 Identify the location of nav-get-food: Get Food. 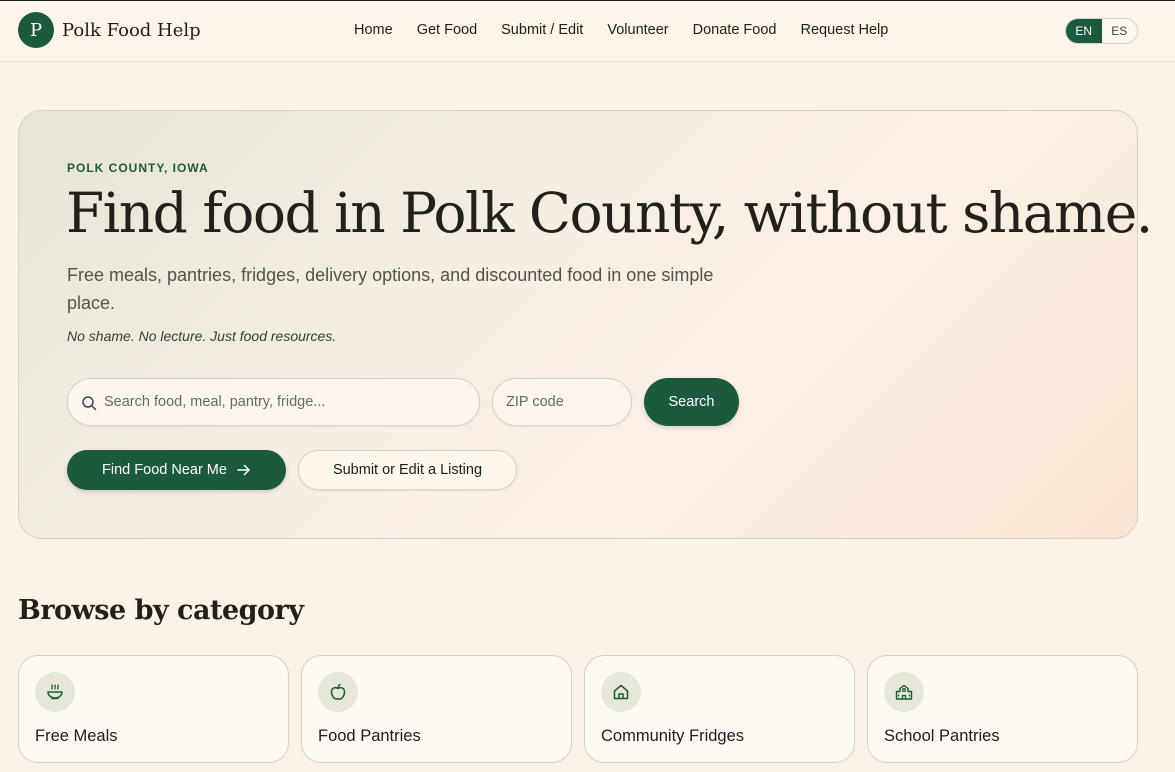
(447, 30).